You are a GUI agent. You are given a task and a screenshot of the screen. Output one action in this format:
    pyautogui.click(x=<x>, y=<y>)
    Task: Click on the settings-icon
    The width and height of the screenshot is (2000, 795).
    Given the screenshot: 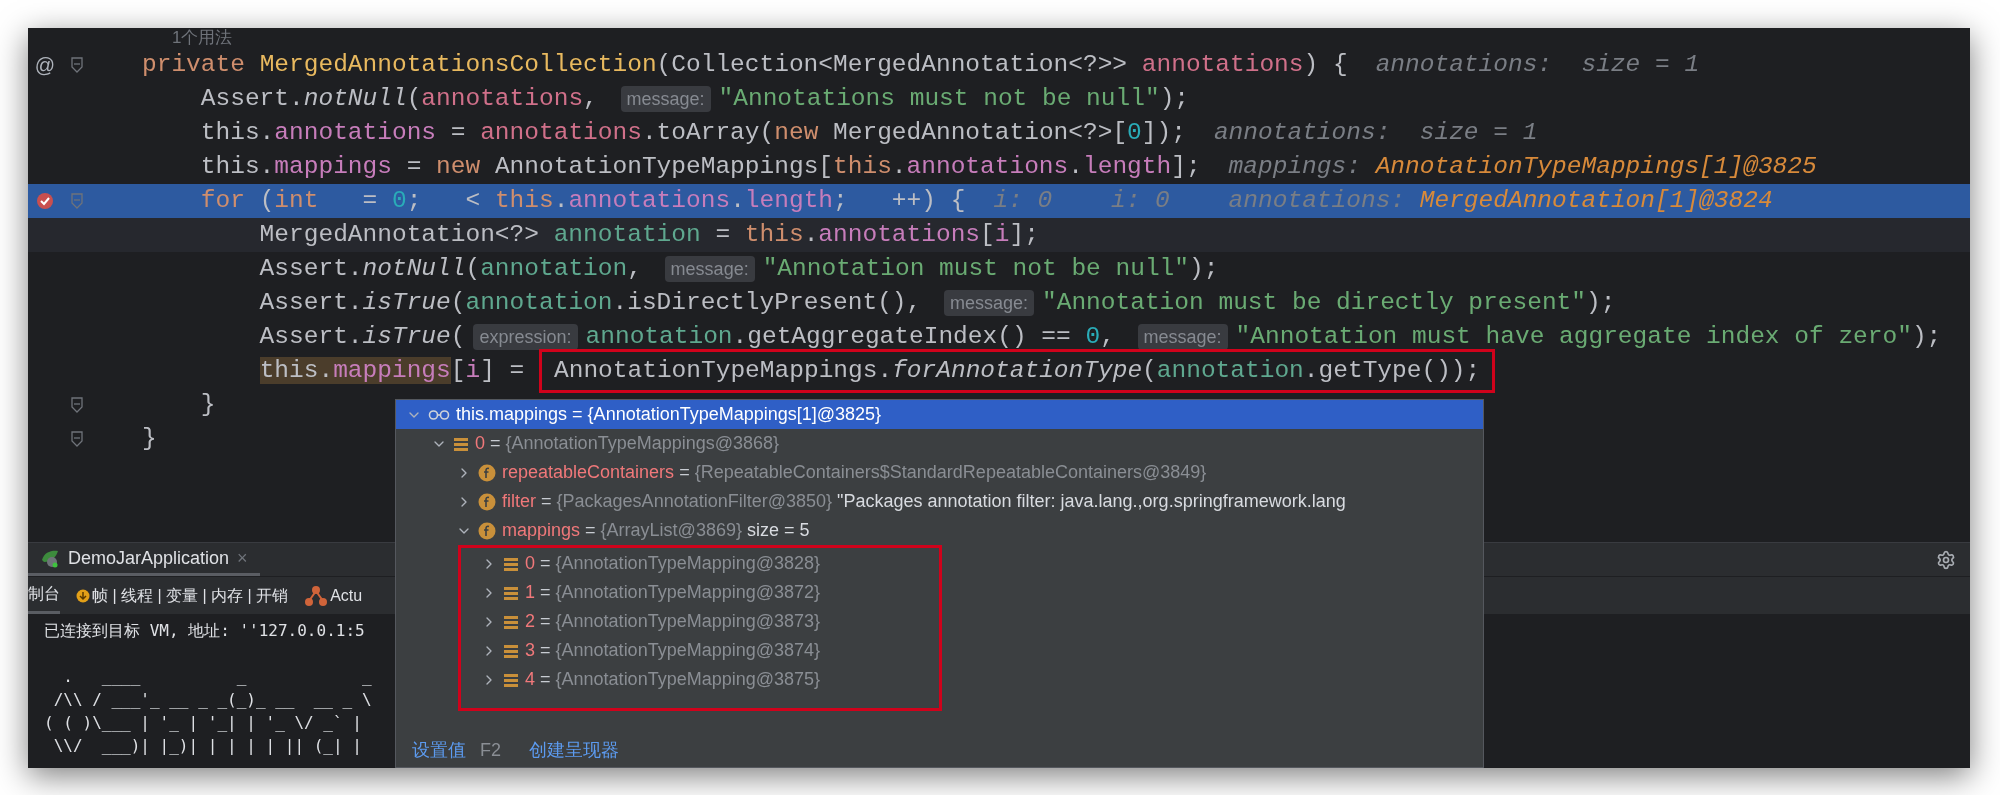 What is the action you would take?
    pyautogui.click(x=1946, y=559)
    